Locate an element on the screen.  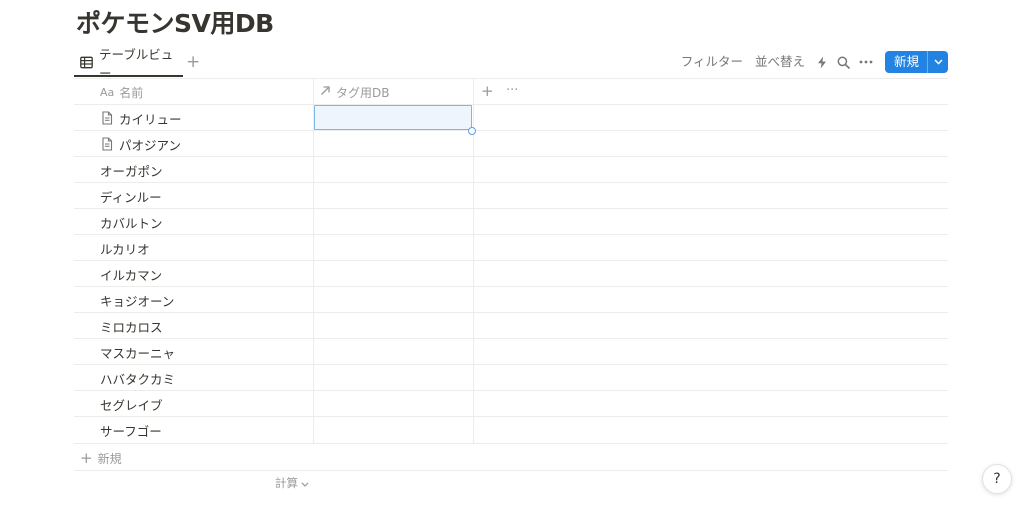
name-cell: ミロカロス is located at coordinates (131, 326).